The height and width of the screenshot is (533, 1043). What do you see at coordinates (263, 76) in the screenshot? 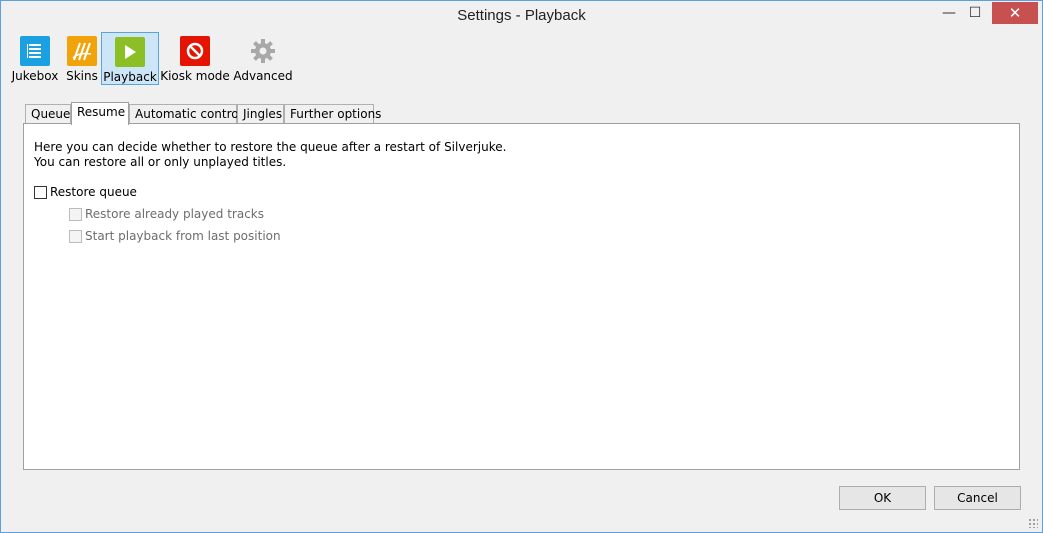
I see `toolbar-item-label: Advanced` at bounding box center [263, 76].